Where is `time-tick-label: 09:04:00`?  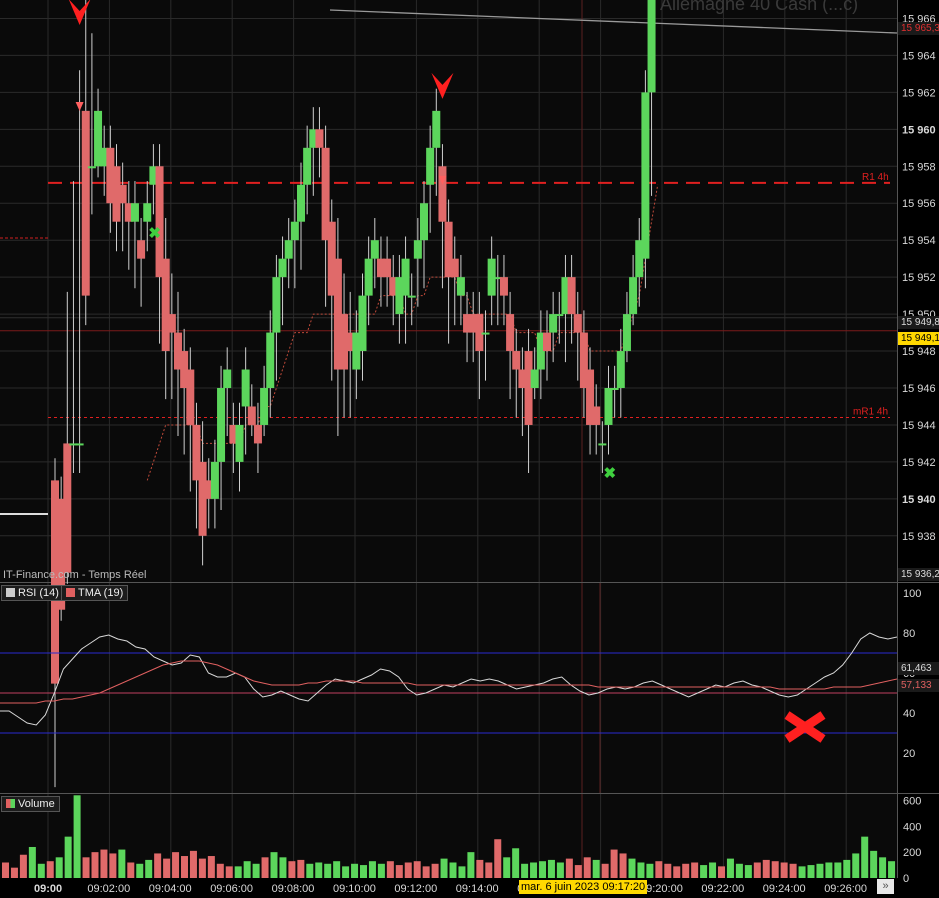 time-tick-label: 09:04:00 is located at coordinates (170, 889).